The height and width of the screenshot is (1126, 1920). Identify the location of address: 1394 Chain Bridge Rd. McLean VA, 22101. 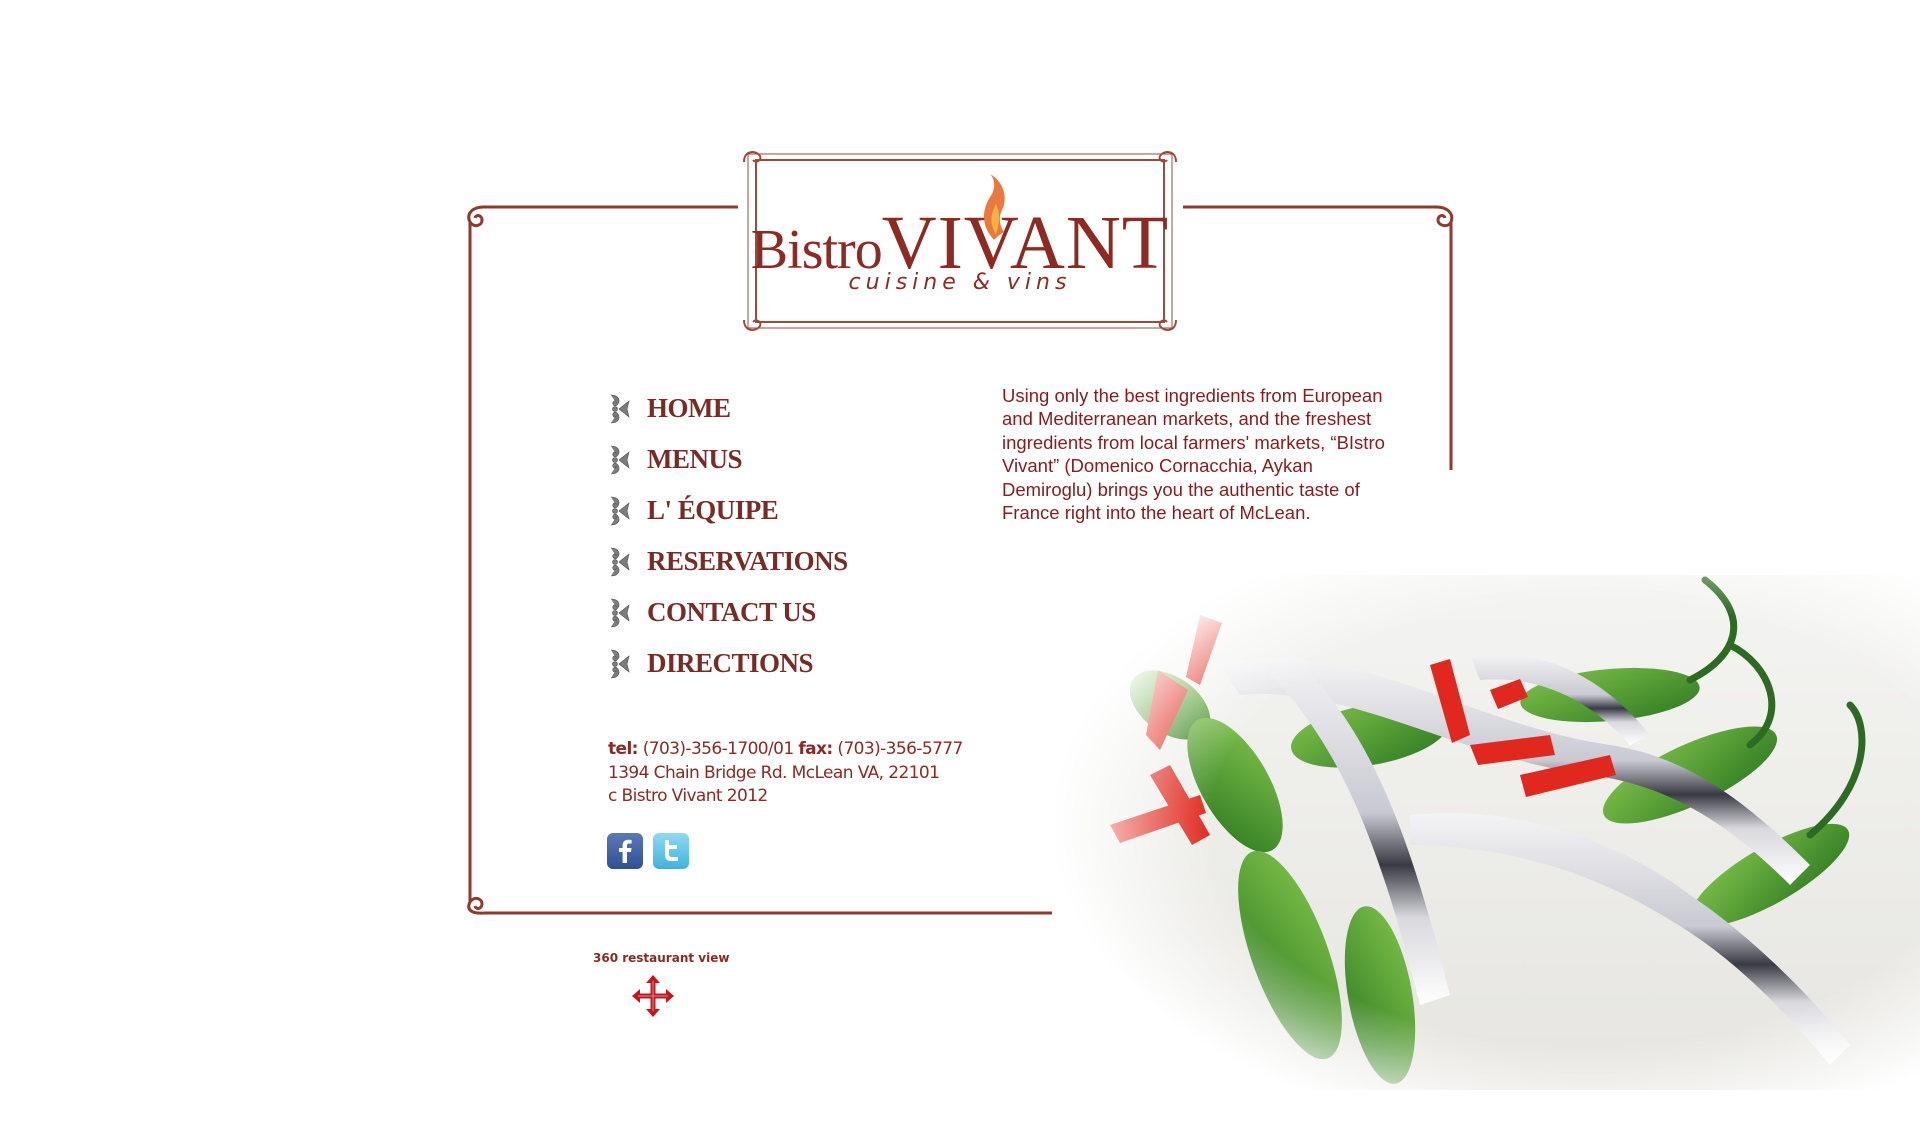
(774, 772).